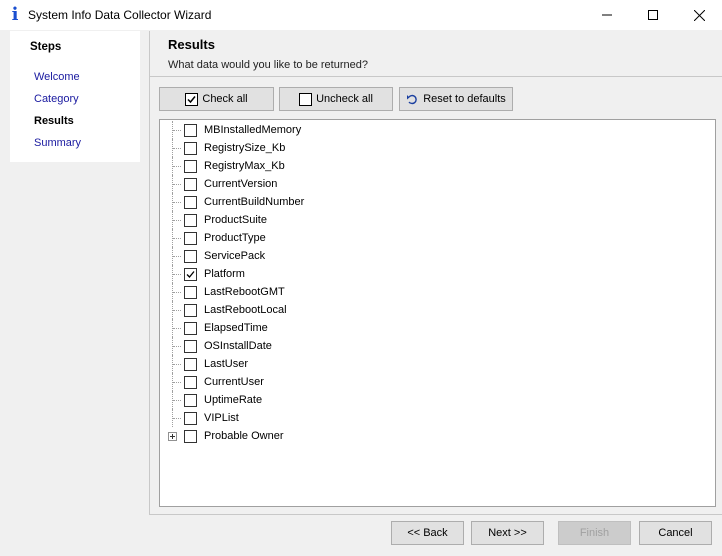 The image size is (722, 556). I want to click on maximize-button, so click(653, 15).